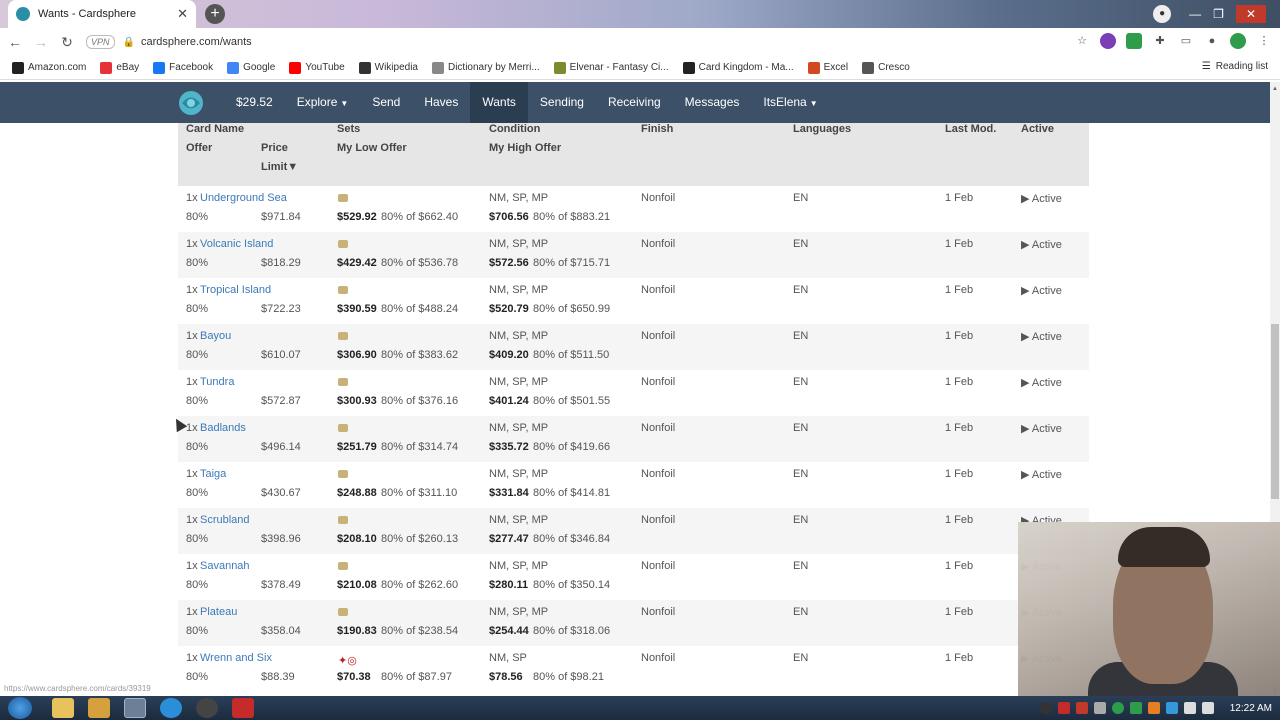 This screenshot has width=1280, height=720. Describe the element at coordinates (514, 129) in the screenshot. I see `header-condition: Condition` at that location.